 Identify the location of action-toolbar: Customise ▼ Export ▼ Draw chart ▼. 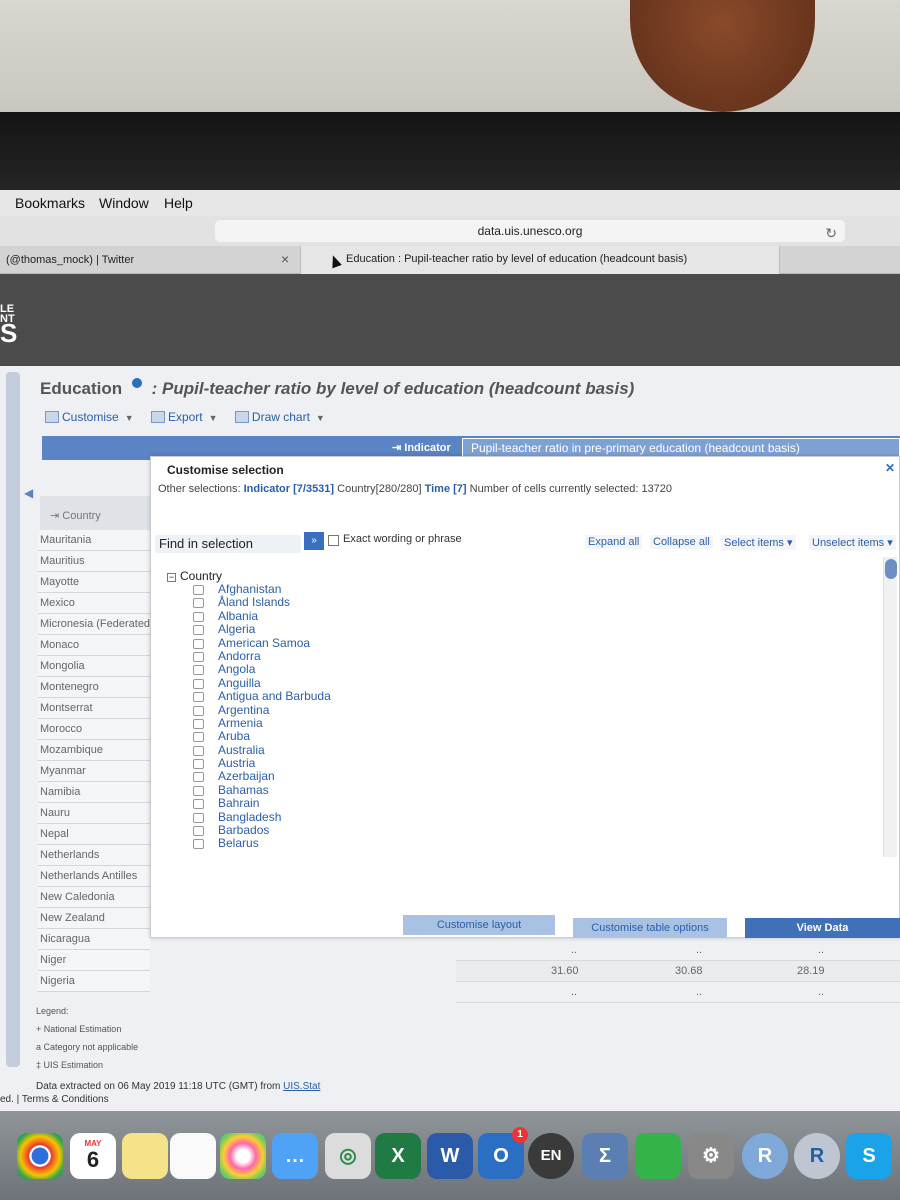
(192, 417).